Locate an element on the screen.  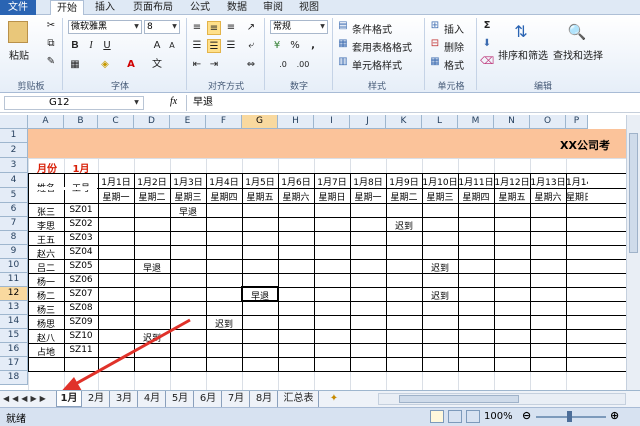
wrap-text-icon: ⤶ is located at coordinates (251, 46).